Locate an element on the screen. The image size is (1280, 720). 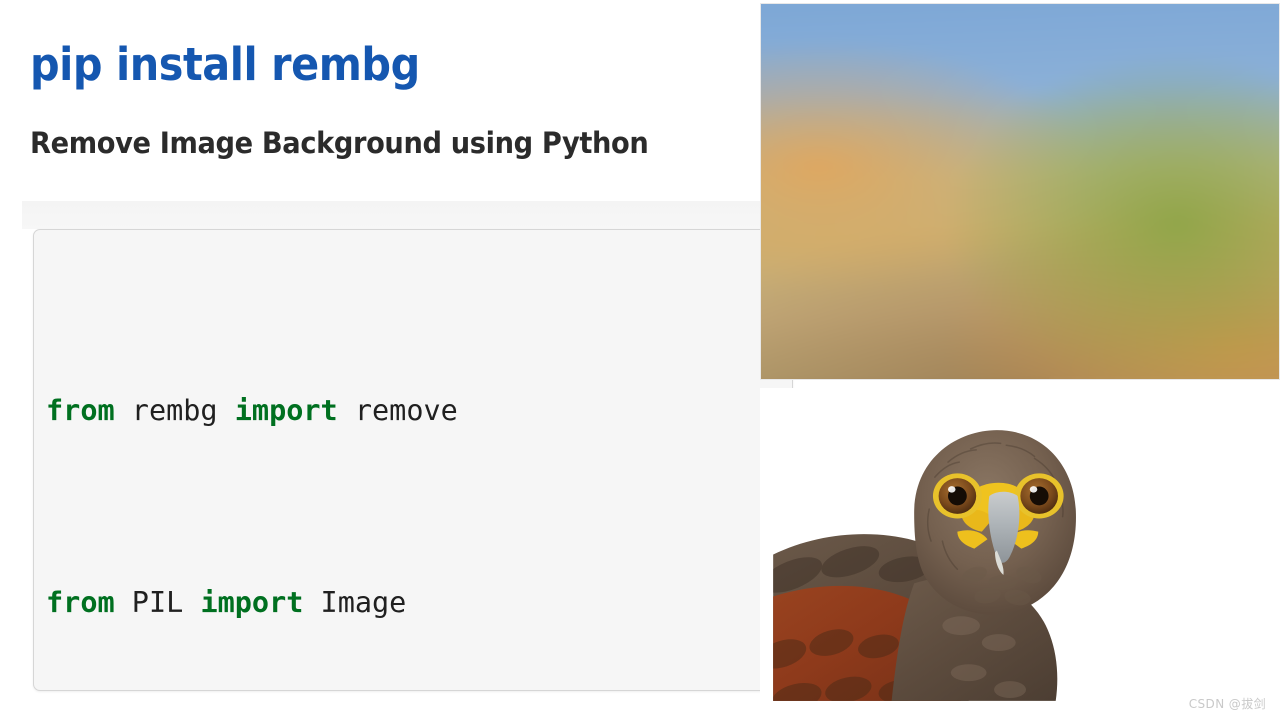
hawk-illustration-cutout is located at coordinates (924, 565).